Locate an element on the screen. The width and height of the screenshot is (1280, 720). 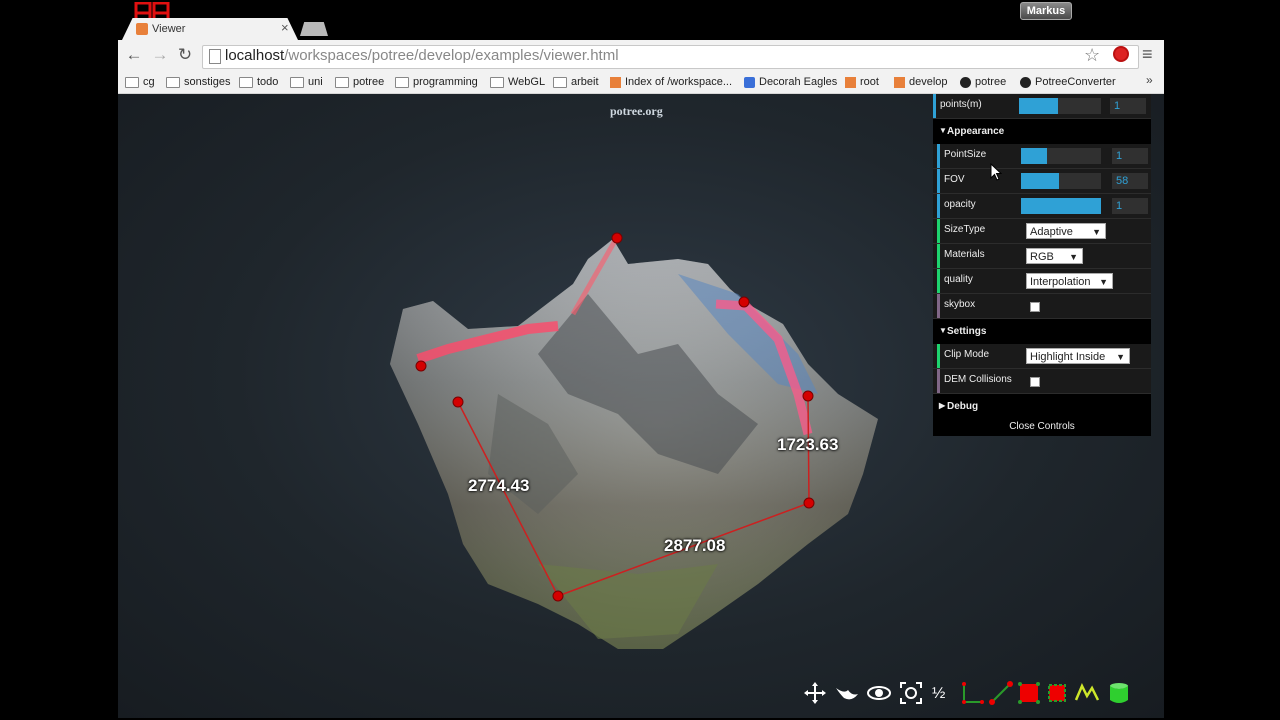
slider-fill is located at coordinates (1061, 206).